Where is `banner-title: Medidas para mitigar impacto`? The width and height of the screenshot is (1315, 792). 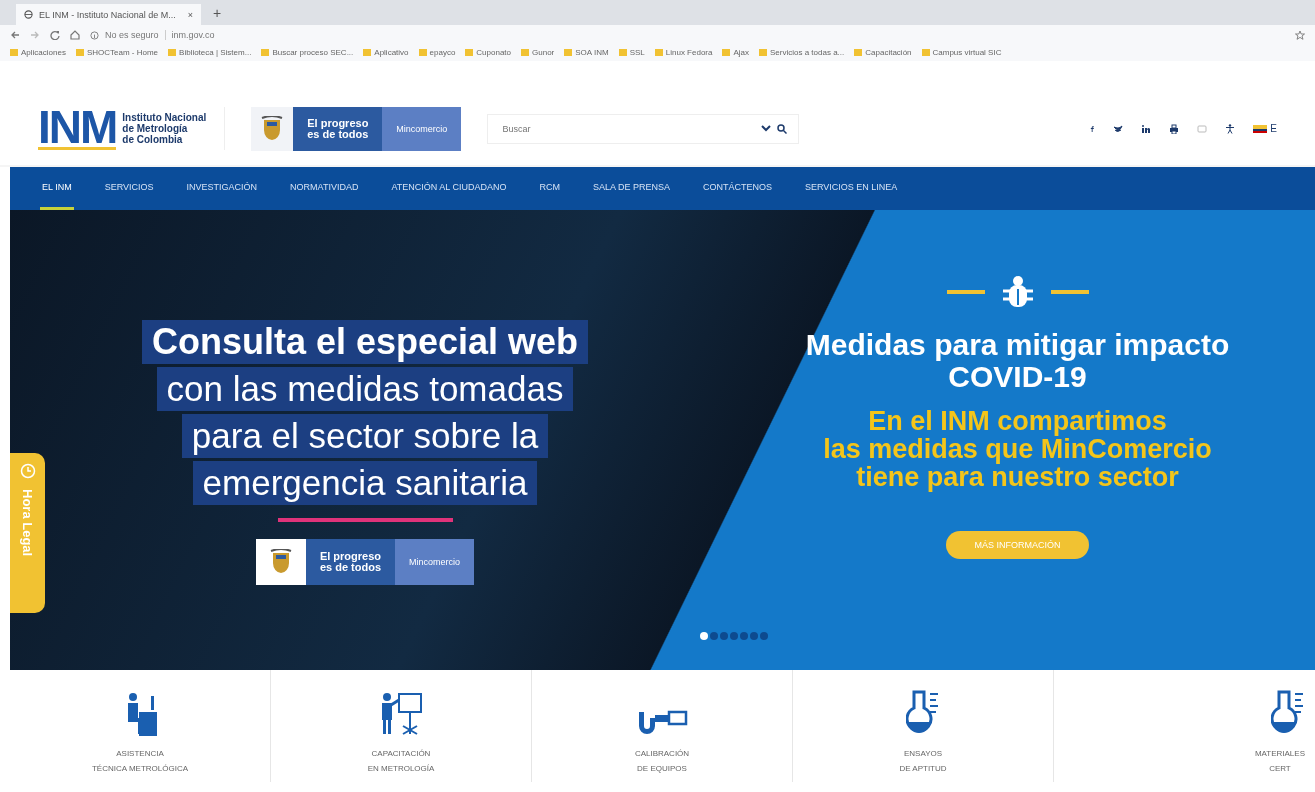
banner-title: Medidas para mitigar impacto is located at coordinates (1017, 345).